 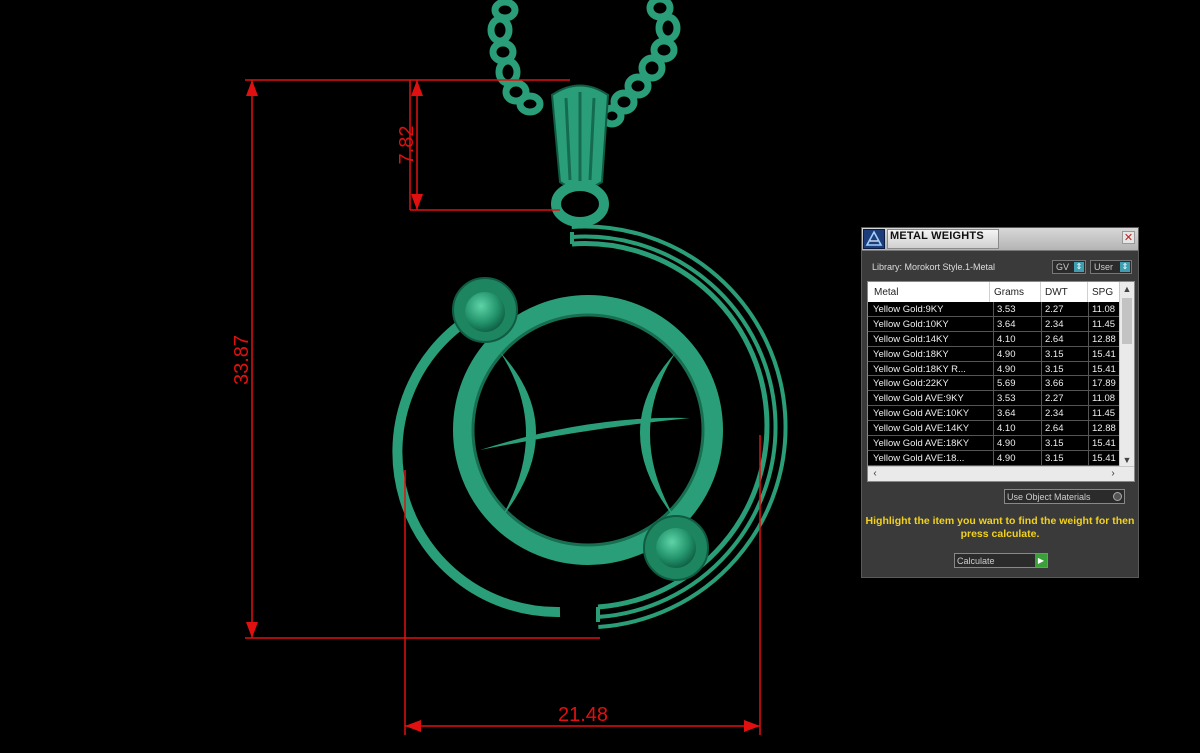 What do you see at coordinates (911, 324) in the screenshot?
I see `cell-metal: Yellow Gold:10KY` at bounding box center [911, 324].